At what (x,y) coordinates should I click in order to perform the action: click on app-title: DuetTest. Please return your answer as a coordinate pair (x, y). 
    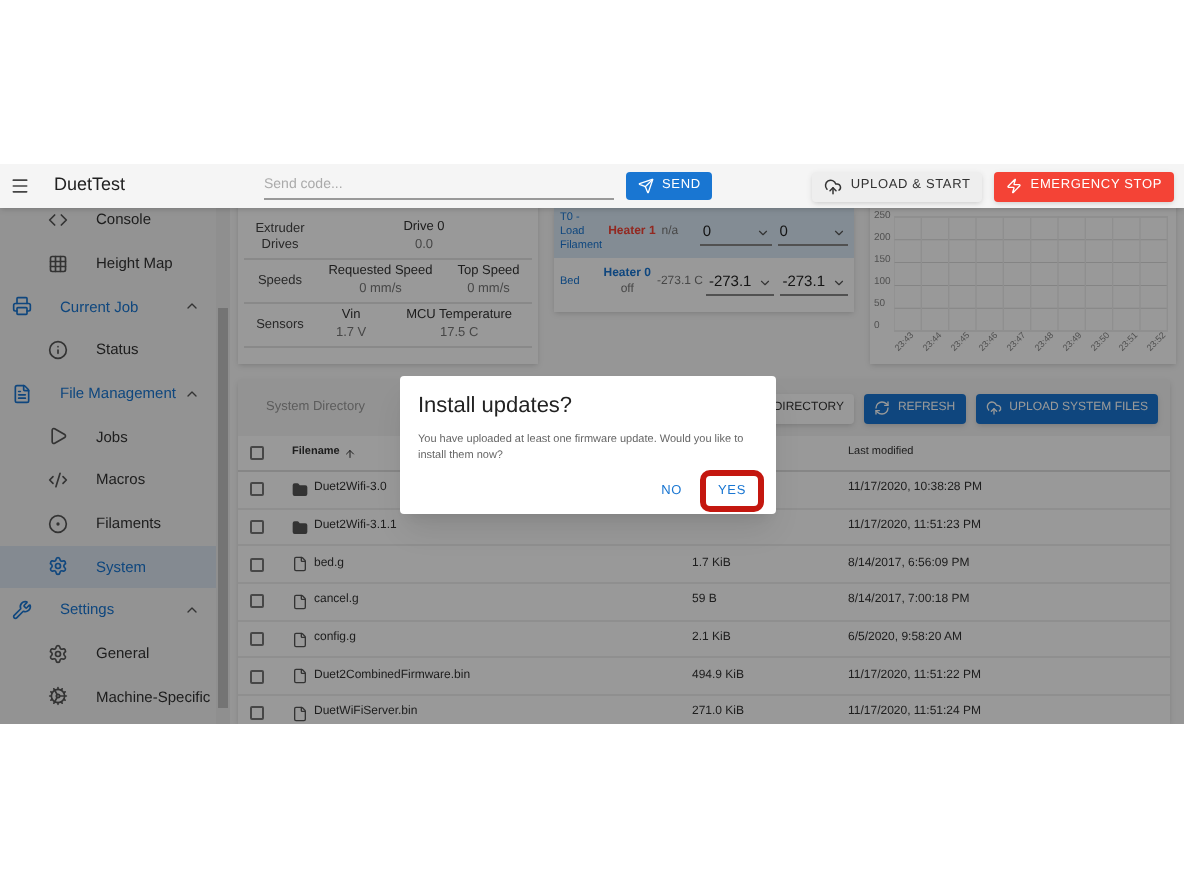
    Looking at the image, I should click on (91, 185).